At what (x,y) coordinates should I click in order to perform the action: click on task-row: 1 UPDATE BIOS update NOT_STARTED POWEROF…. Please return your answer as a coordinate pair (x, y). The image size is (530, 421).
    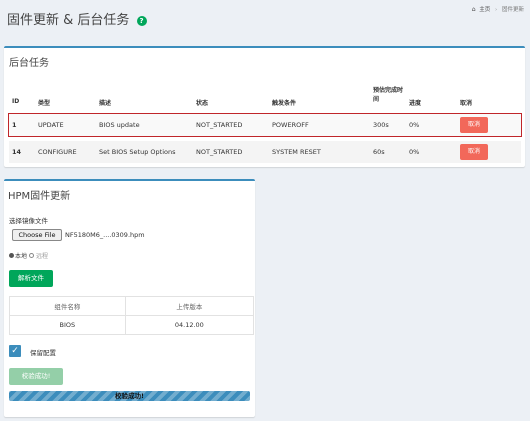
    Looking at the image, I should click on (265, 125).